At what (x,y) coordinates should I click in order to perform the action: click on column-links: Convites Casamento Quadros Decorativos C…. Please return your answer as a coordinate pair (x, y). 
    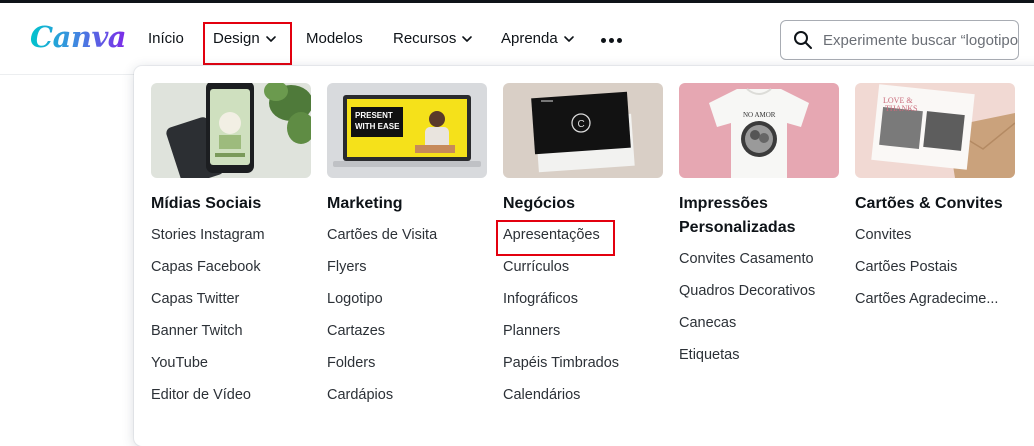
    Looking at the image, I should click on (766, 307).